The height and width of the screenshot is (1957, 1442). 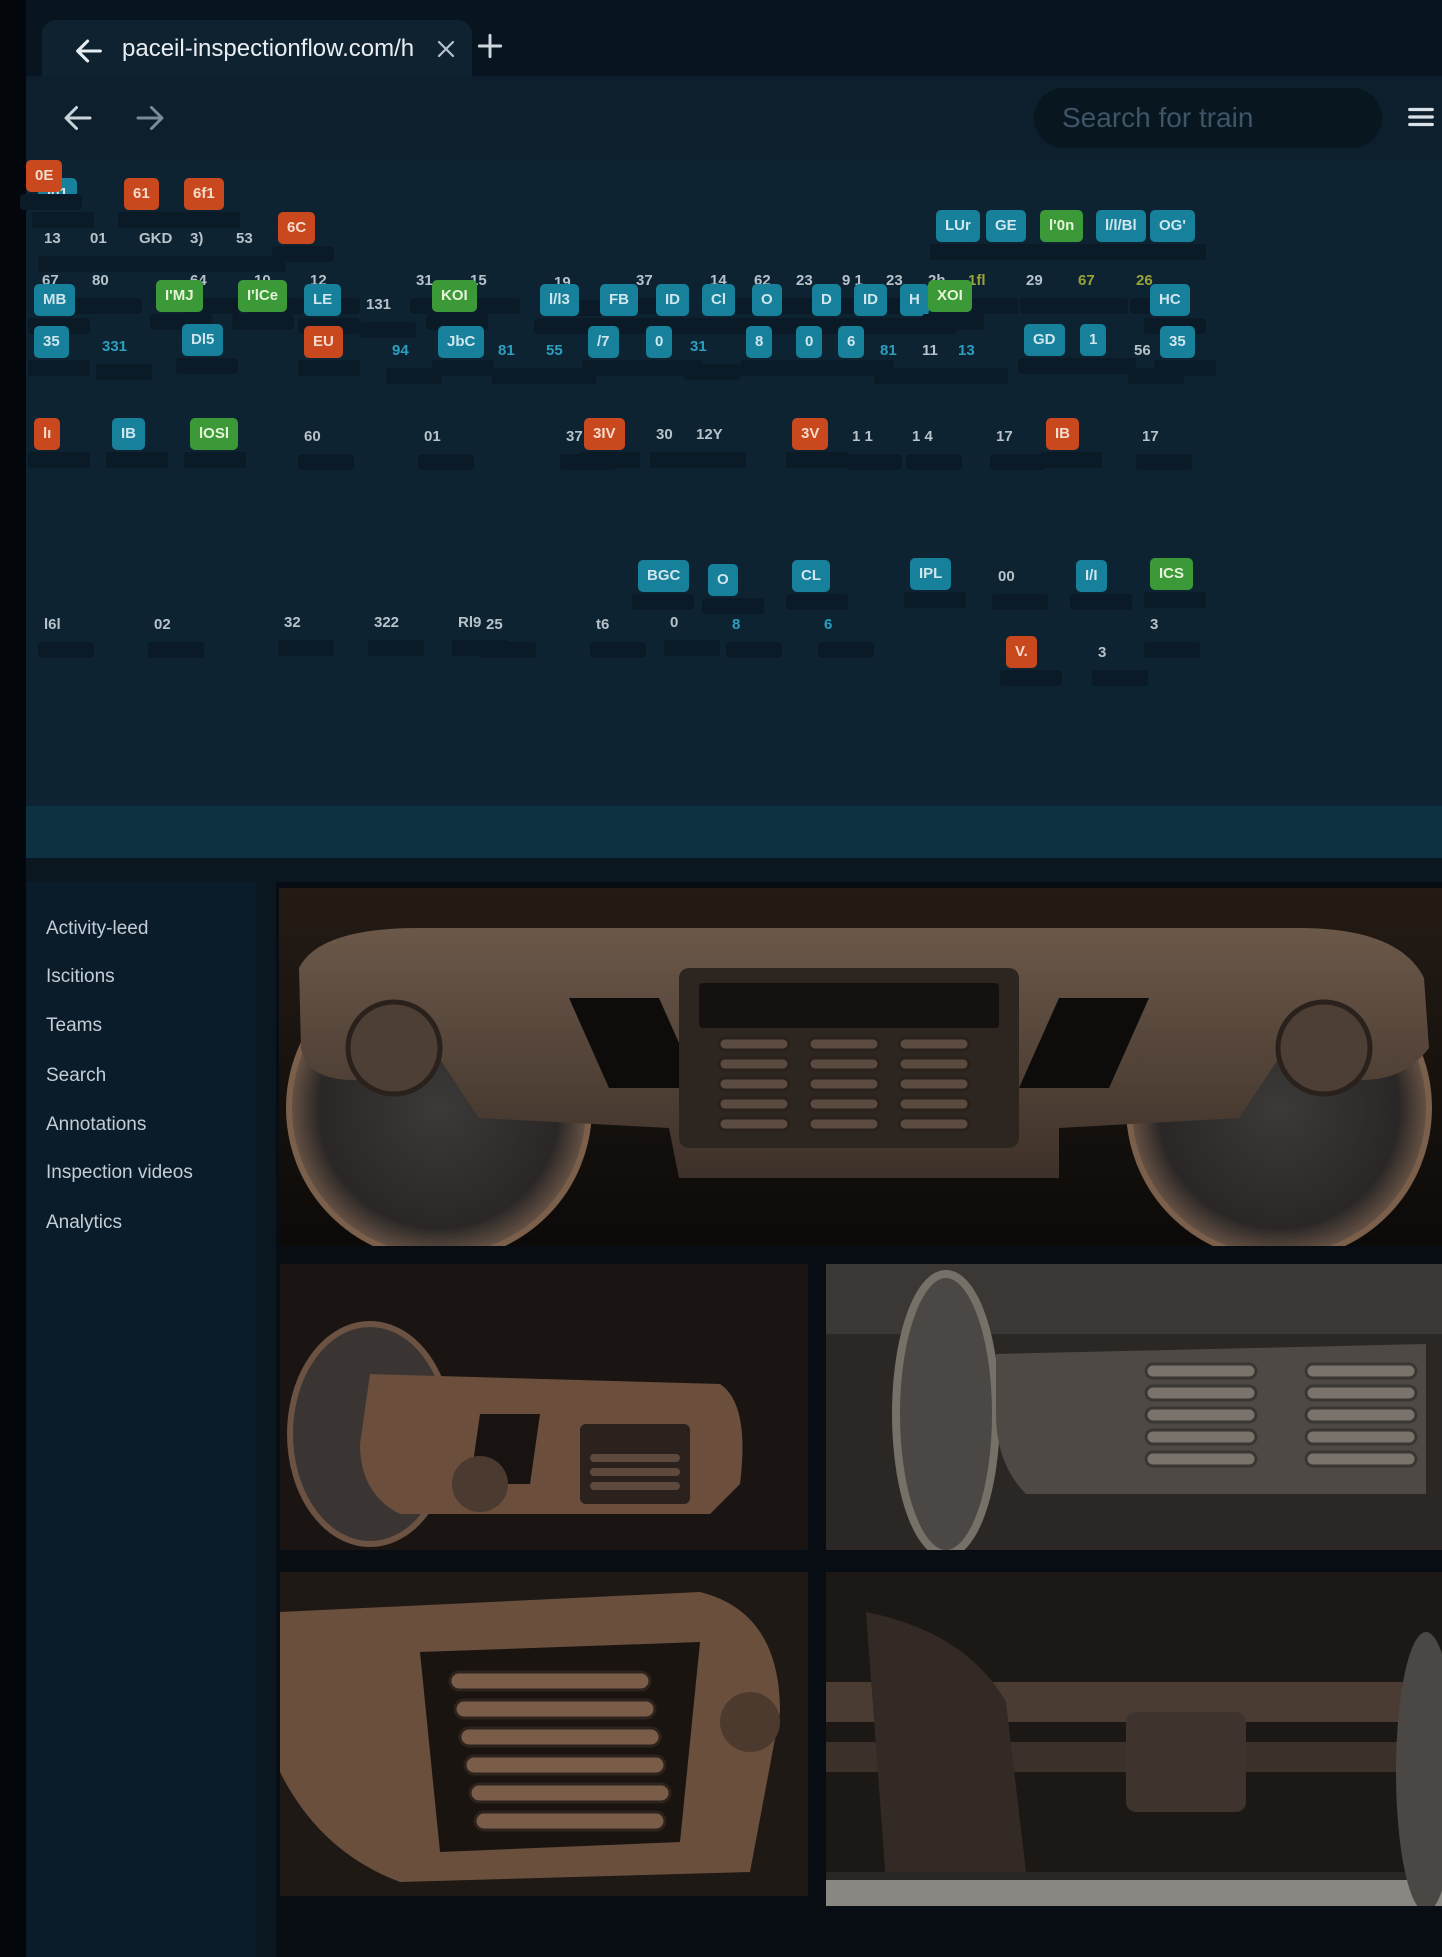 I want to click on status-chip: 0E, so click(x=44, y=176).